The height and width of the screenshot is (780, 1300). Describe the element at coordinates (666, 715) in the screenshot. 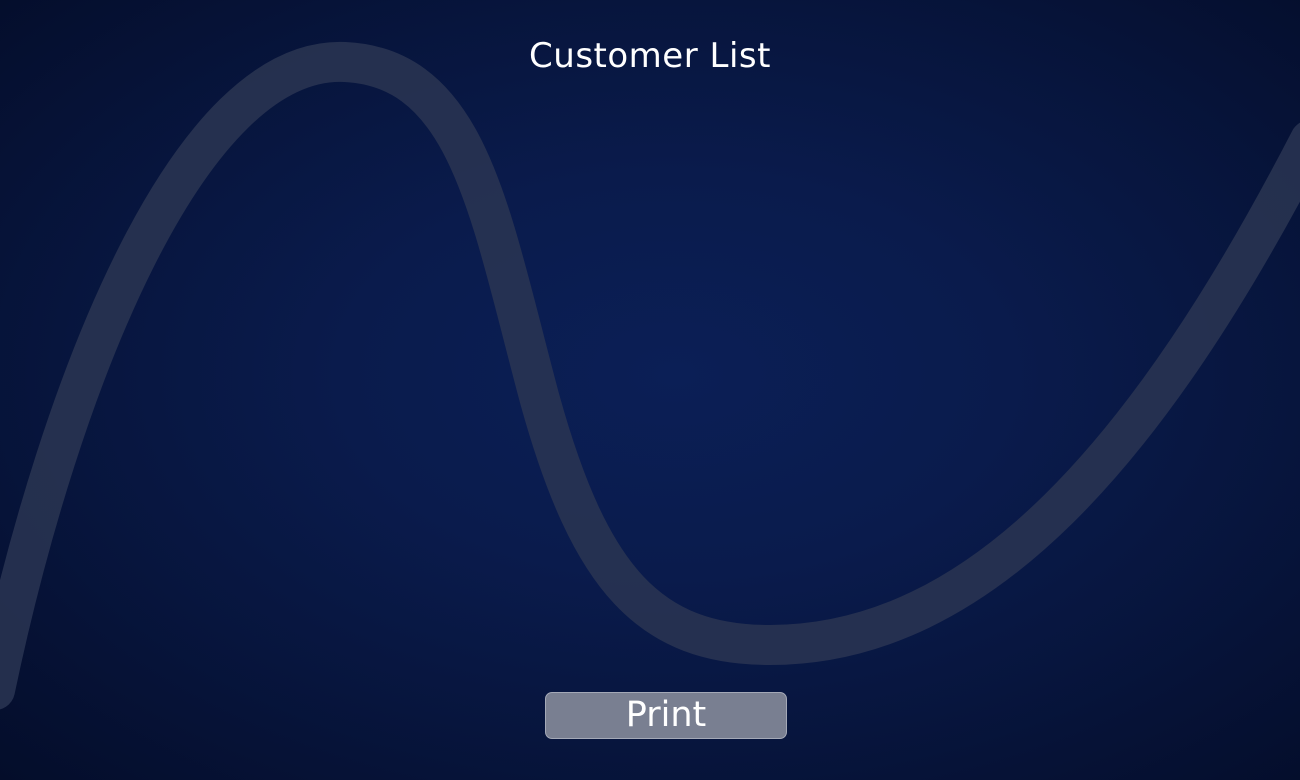

I see `print-button: Print` at that location.